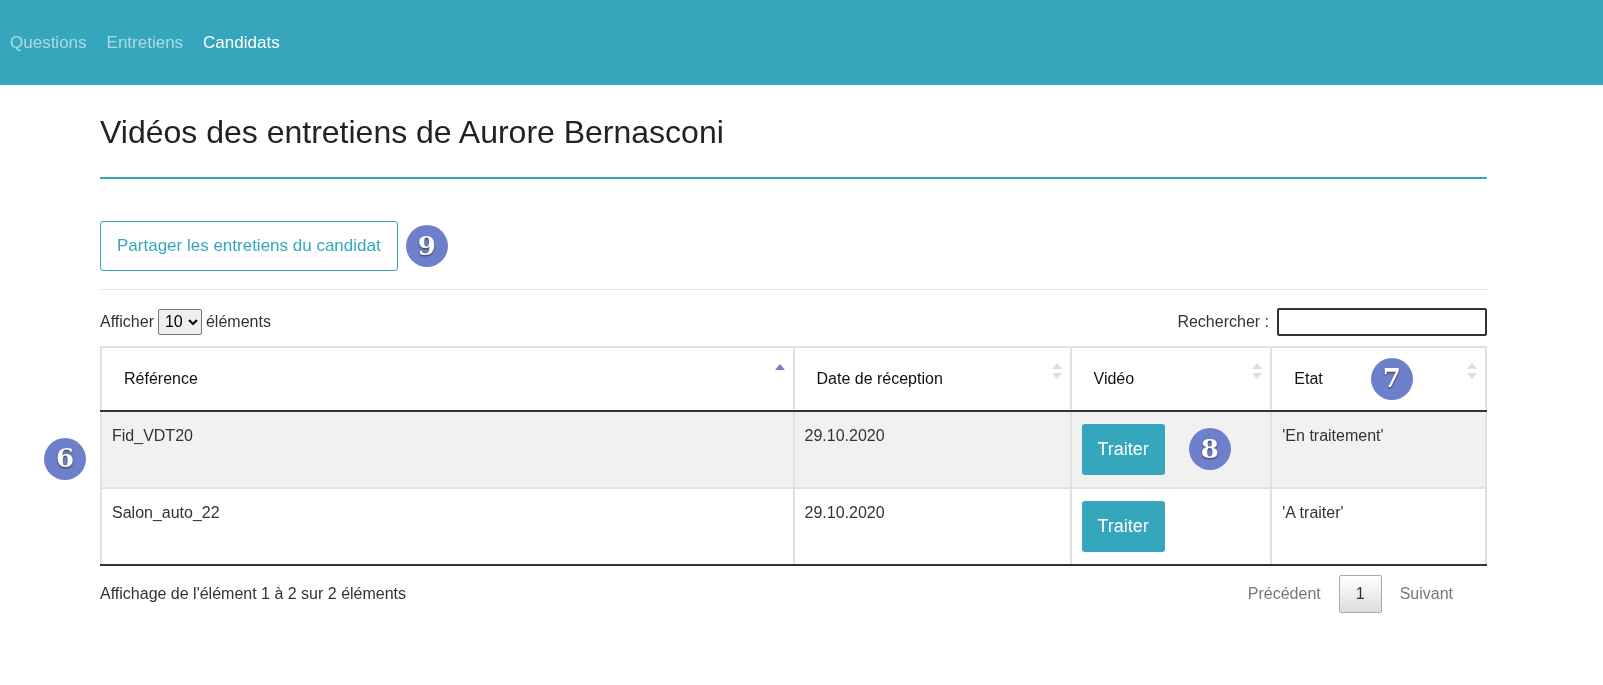 The width and height of the screenshot is (1603, 685). Describe the element at coordinates (249, 246) in the screenshot. I see `share-button: Partager les entretiens du candidat` at that location.